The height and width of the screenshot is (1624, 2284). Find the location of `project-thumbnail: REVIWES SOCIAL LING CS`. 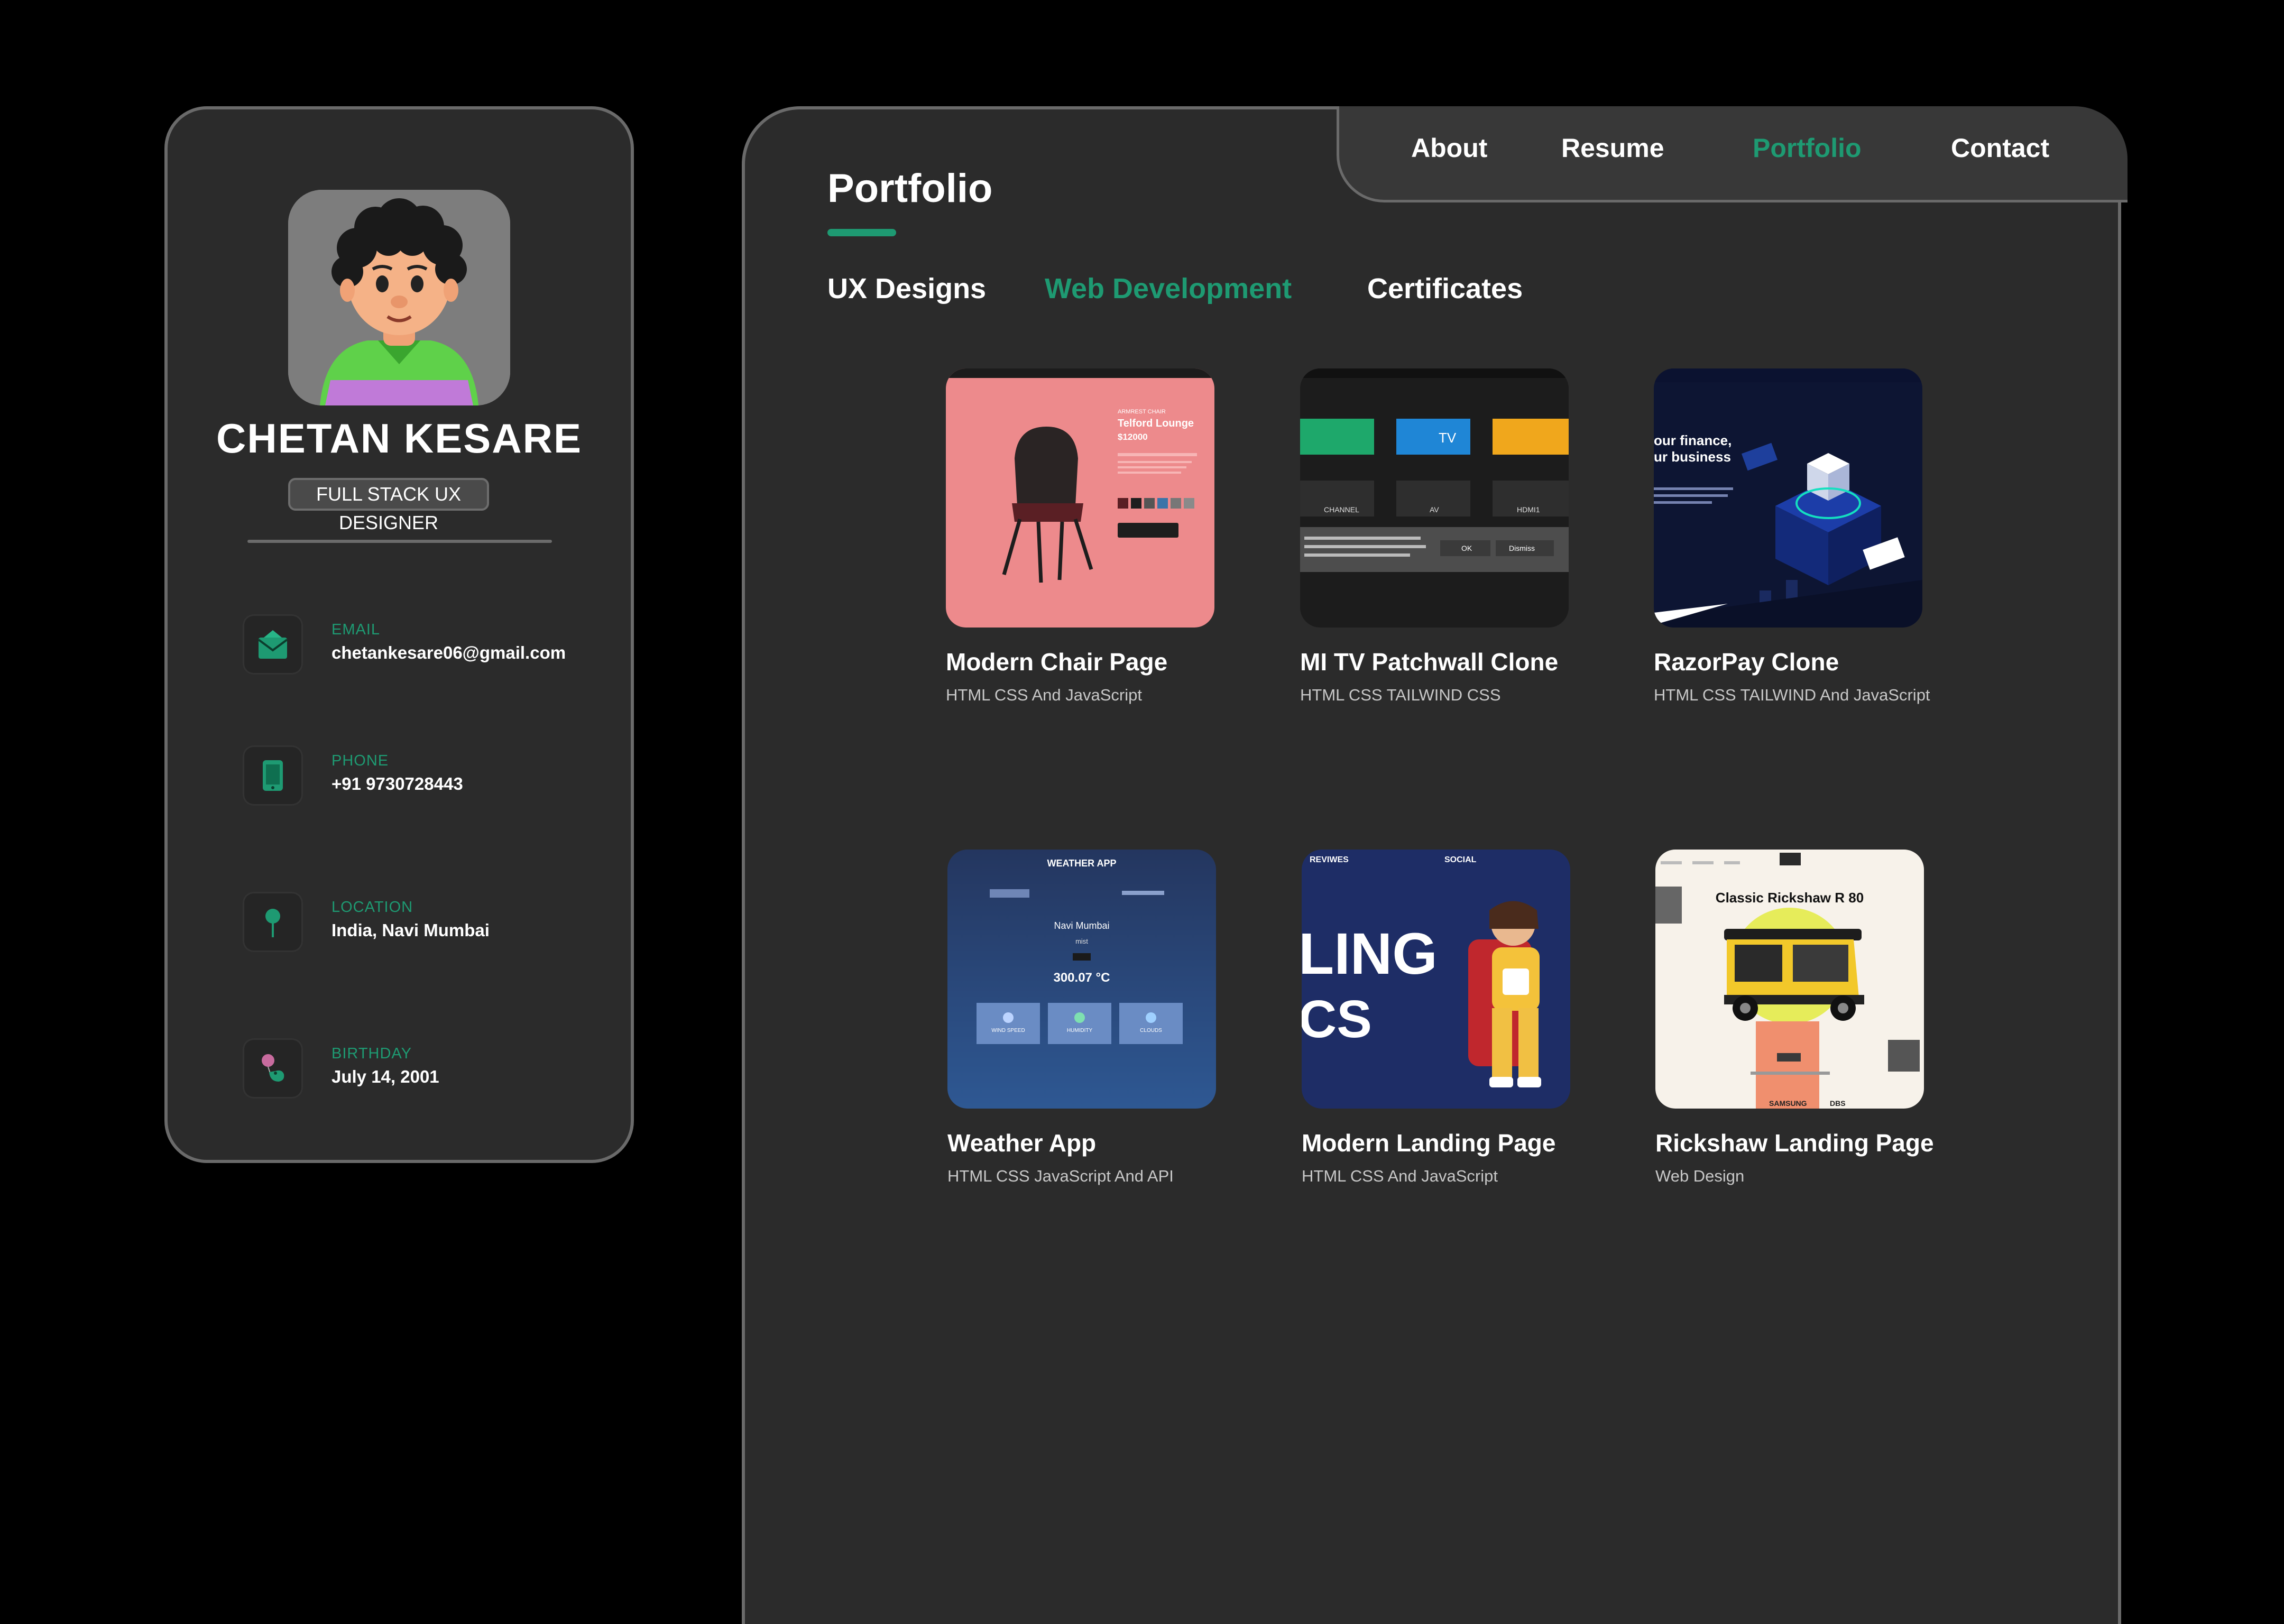

project-thumbnail: REVIWES SOCIAL LING CS is located at coordinates (1436, 979).